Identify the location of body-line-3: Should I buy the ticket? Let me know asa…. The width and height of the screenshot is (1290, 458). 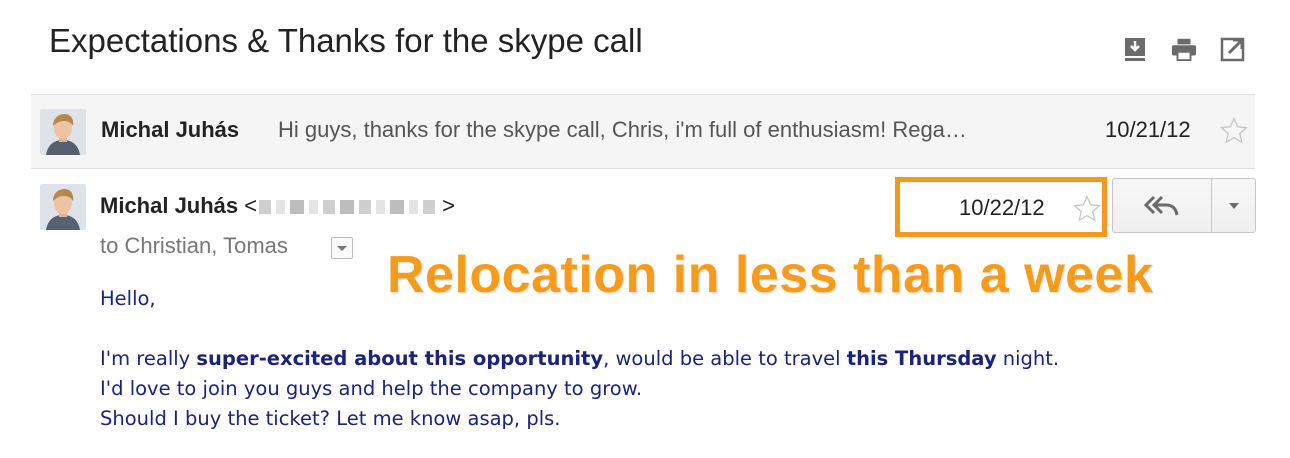
(330, 418).